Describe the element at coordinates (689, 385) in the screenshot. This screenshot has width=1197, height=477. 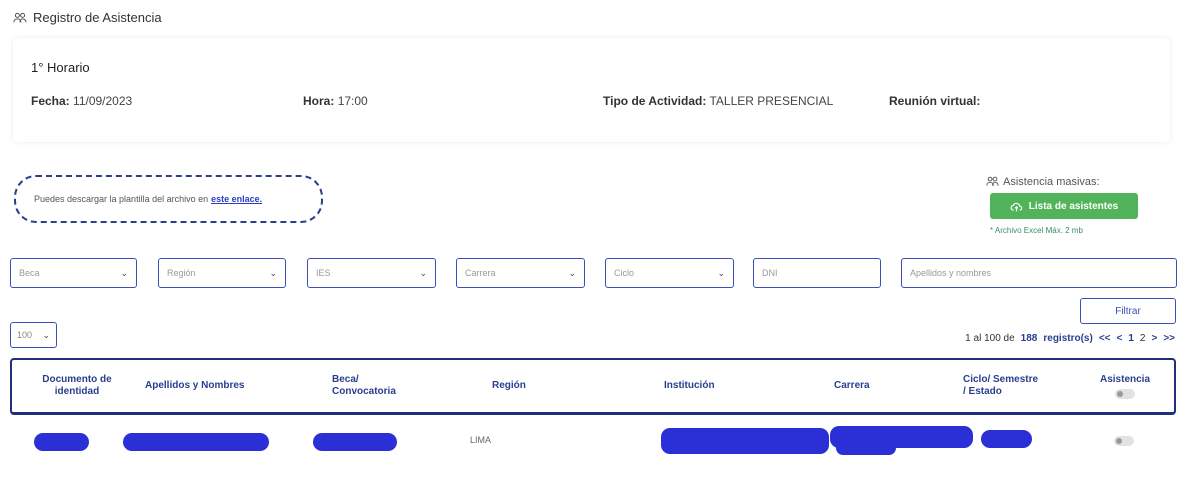
I see `col-institucion: Institución` at that location.